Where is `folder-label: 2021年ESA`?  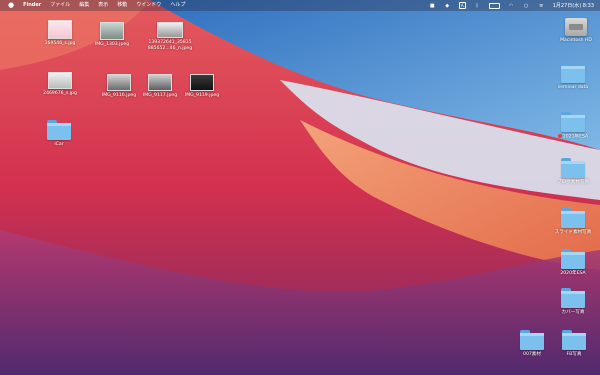 folder-label: 2021年ESA is located at coordinates (573, 137).